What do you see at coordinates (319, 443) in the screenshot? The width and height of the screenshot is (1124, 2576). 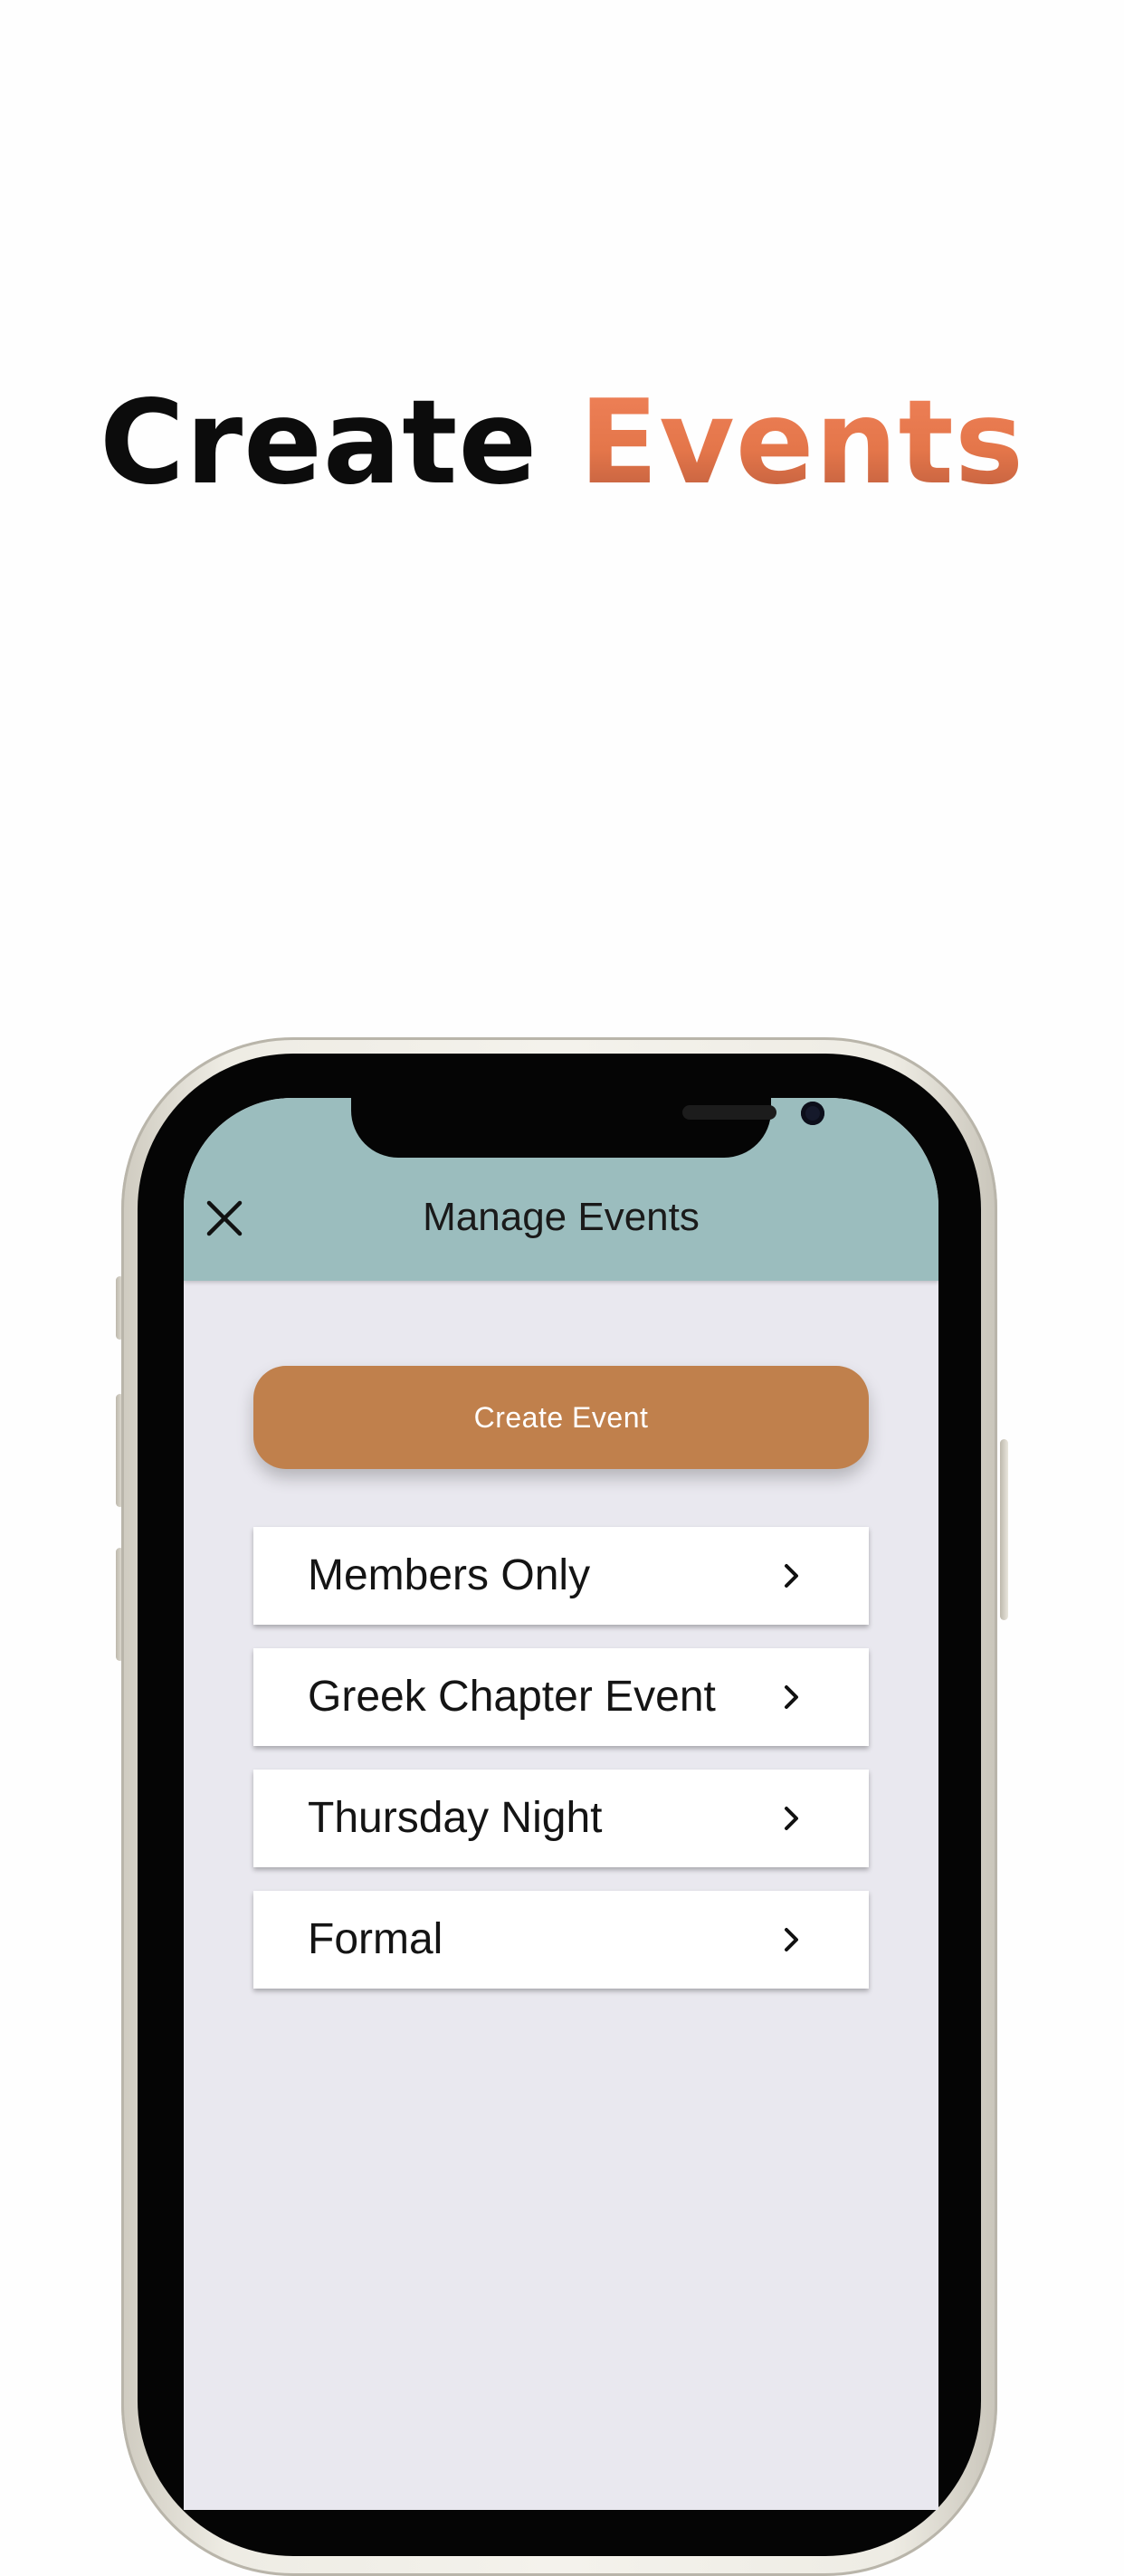 I see `headline-word-create: Create` at bounding box center [319, 443].